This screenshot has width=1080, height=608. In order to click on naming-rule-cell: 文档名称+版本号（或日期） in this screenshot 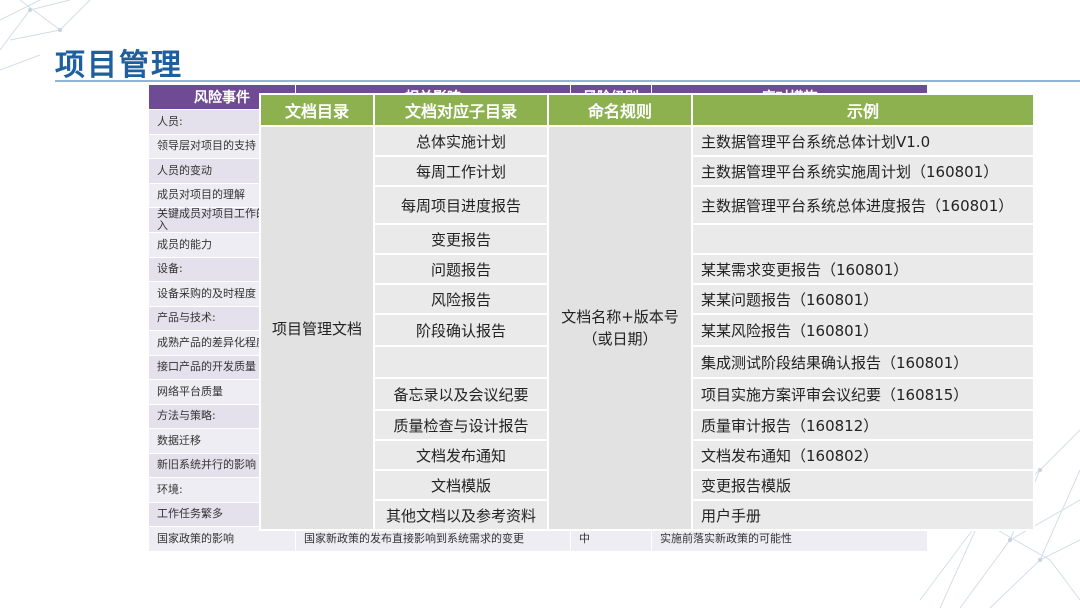, I will do `click(620, 328)`.